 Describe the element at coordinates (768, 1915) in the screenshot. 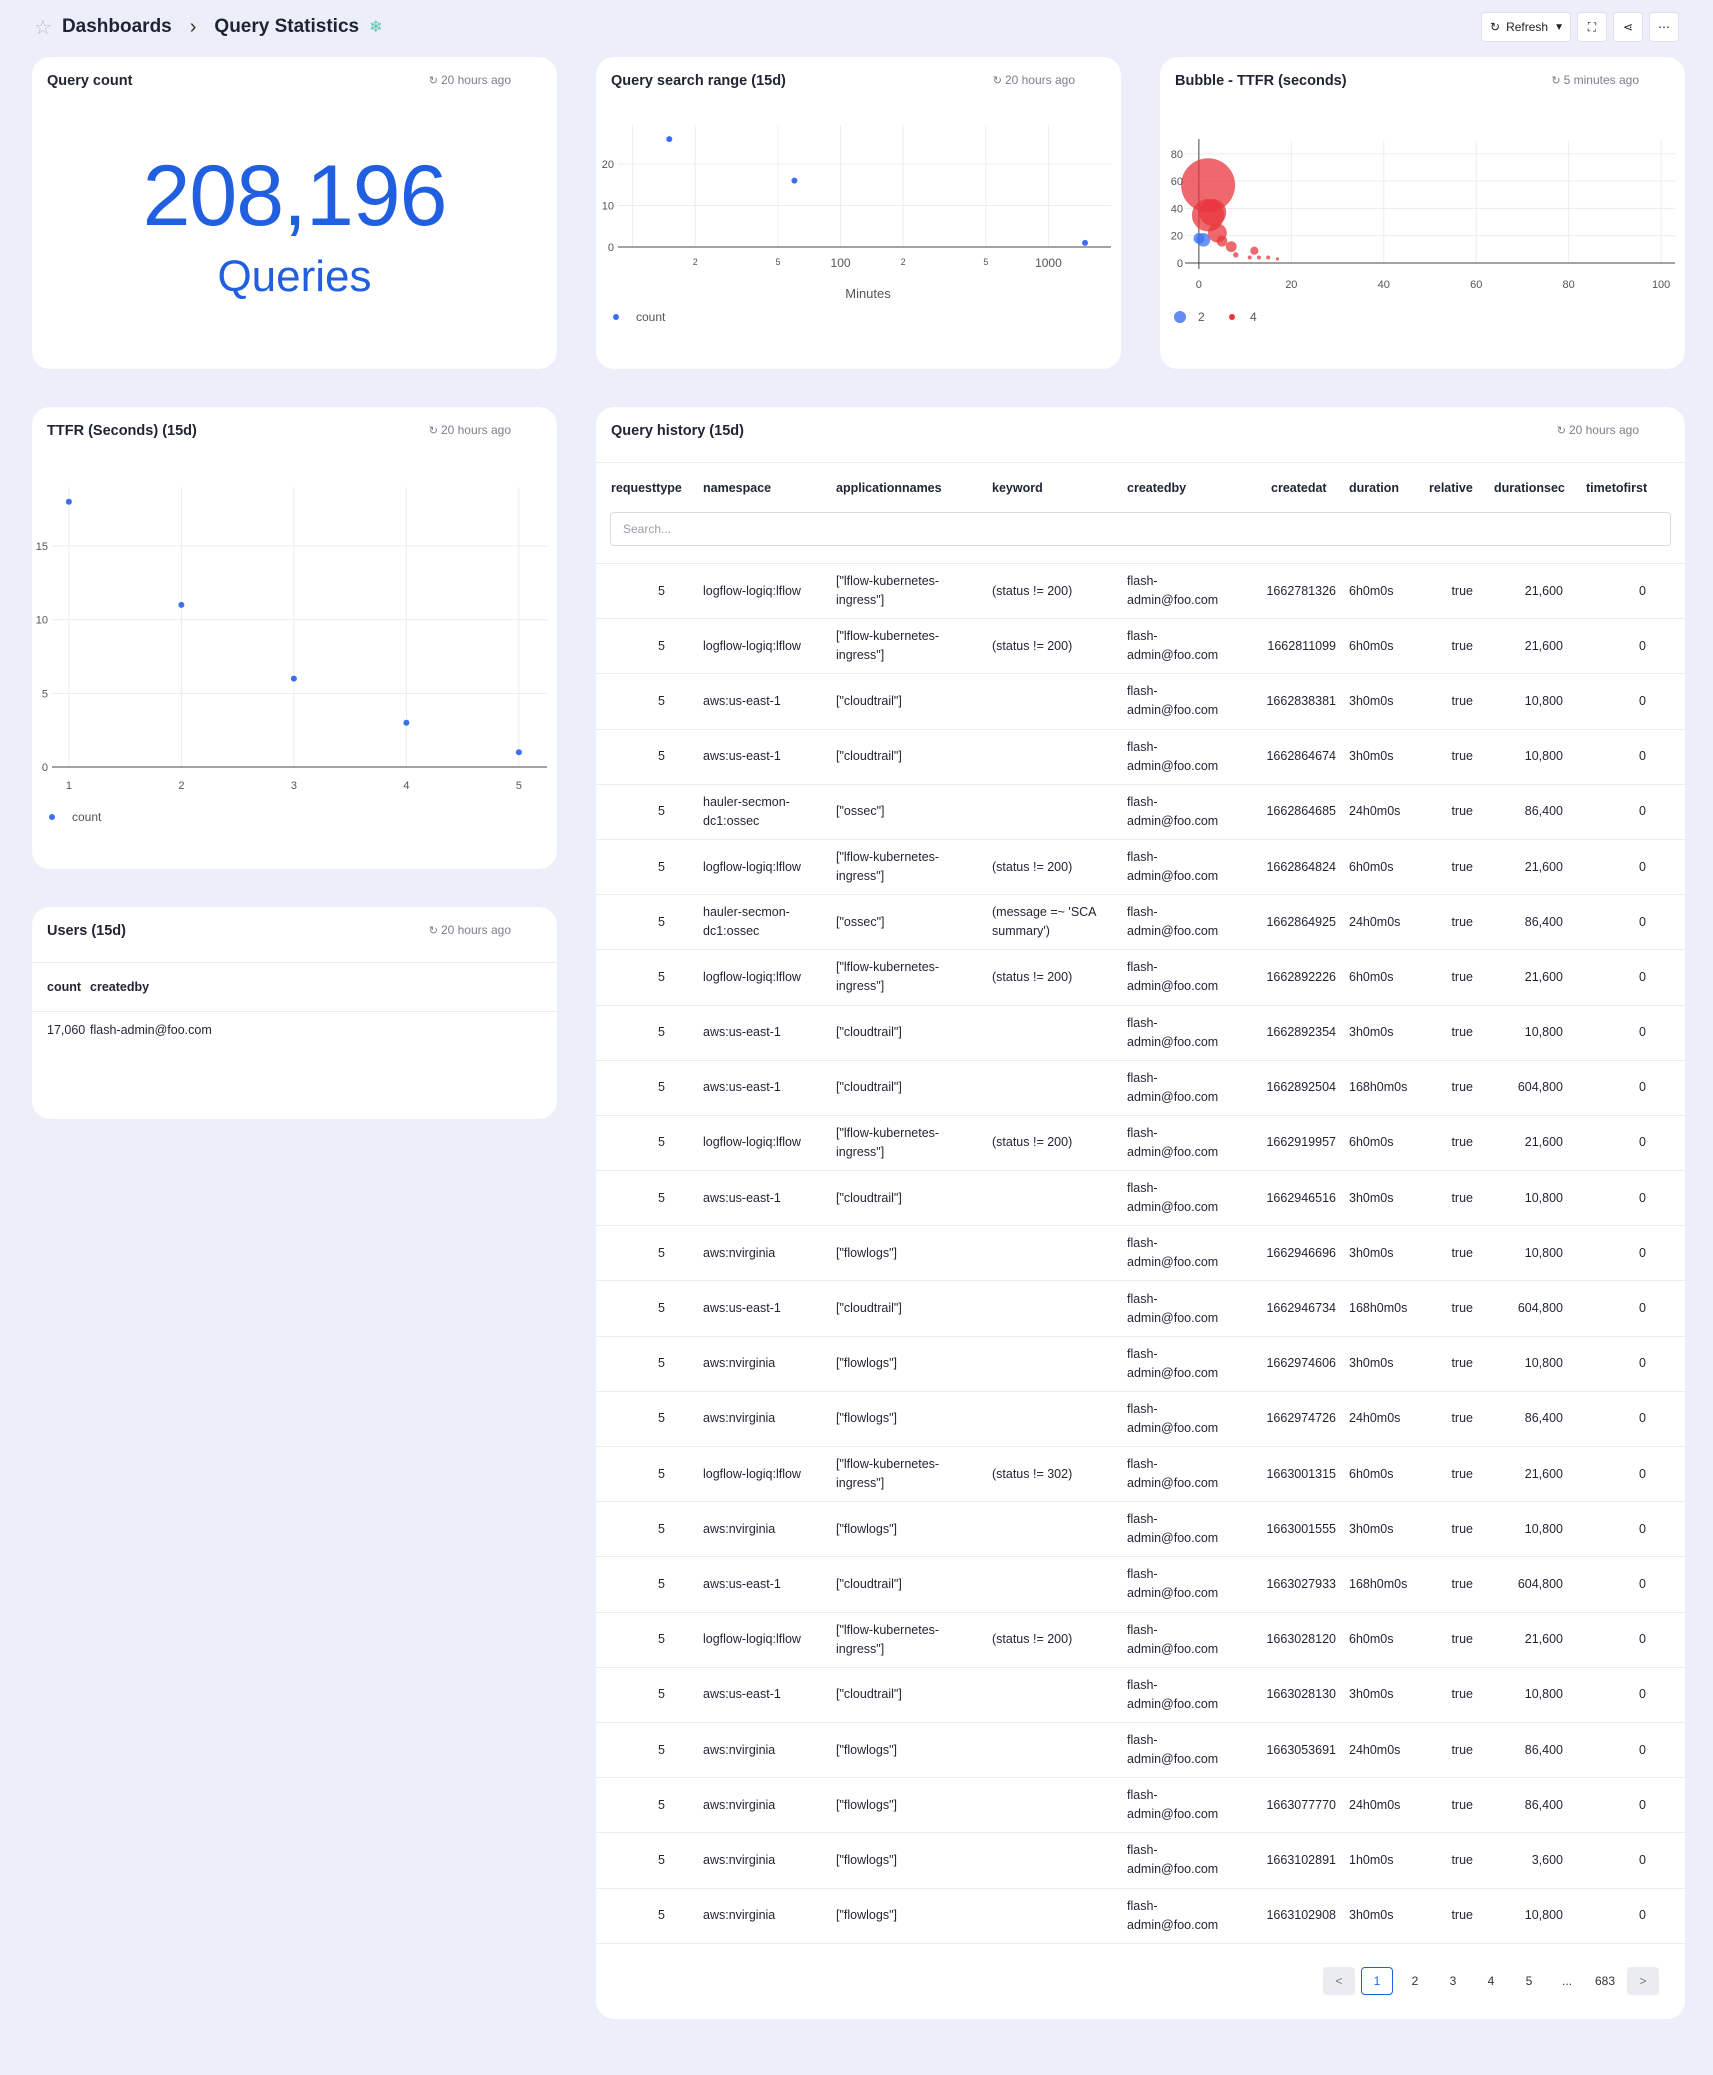

I see `cell-namespace: aws:nvirginia` at that location.